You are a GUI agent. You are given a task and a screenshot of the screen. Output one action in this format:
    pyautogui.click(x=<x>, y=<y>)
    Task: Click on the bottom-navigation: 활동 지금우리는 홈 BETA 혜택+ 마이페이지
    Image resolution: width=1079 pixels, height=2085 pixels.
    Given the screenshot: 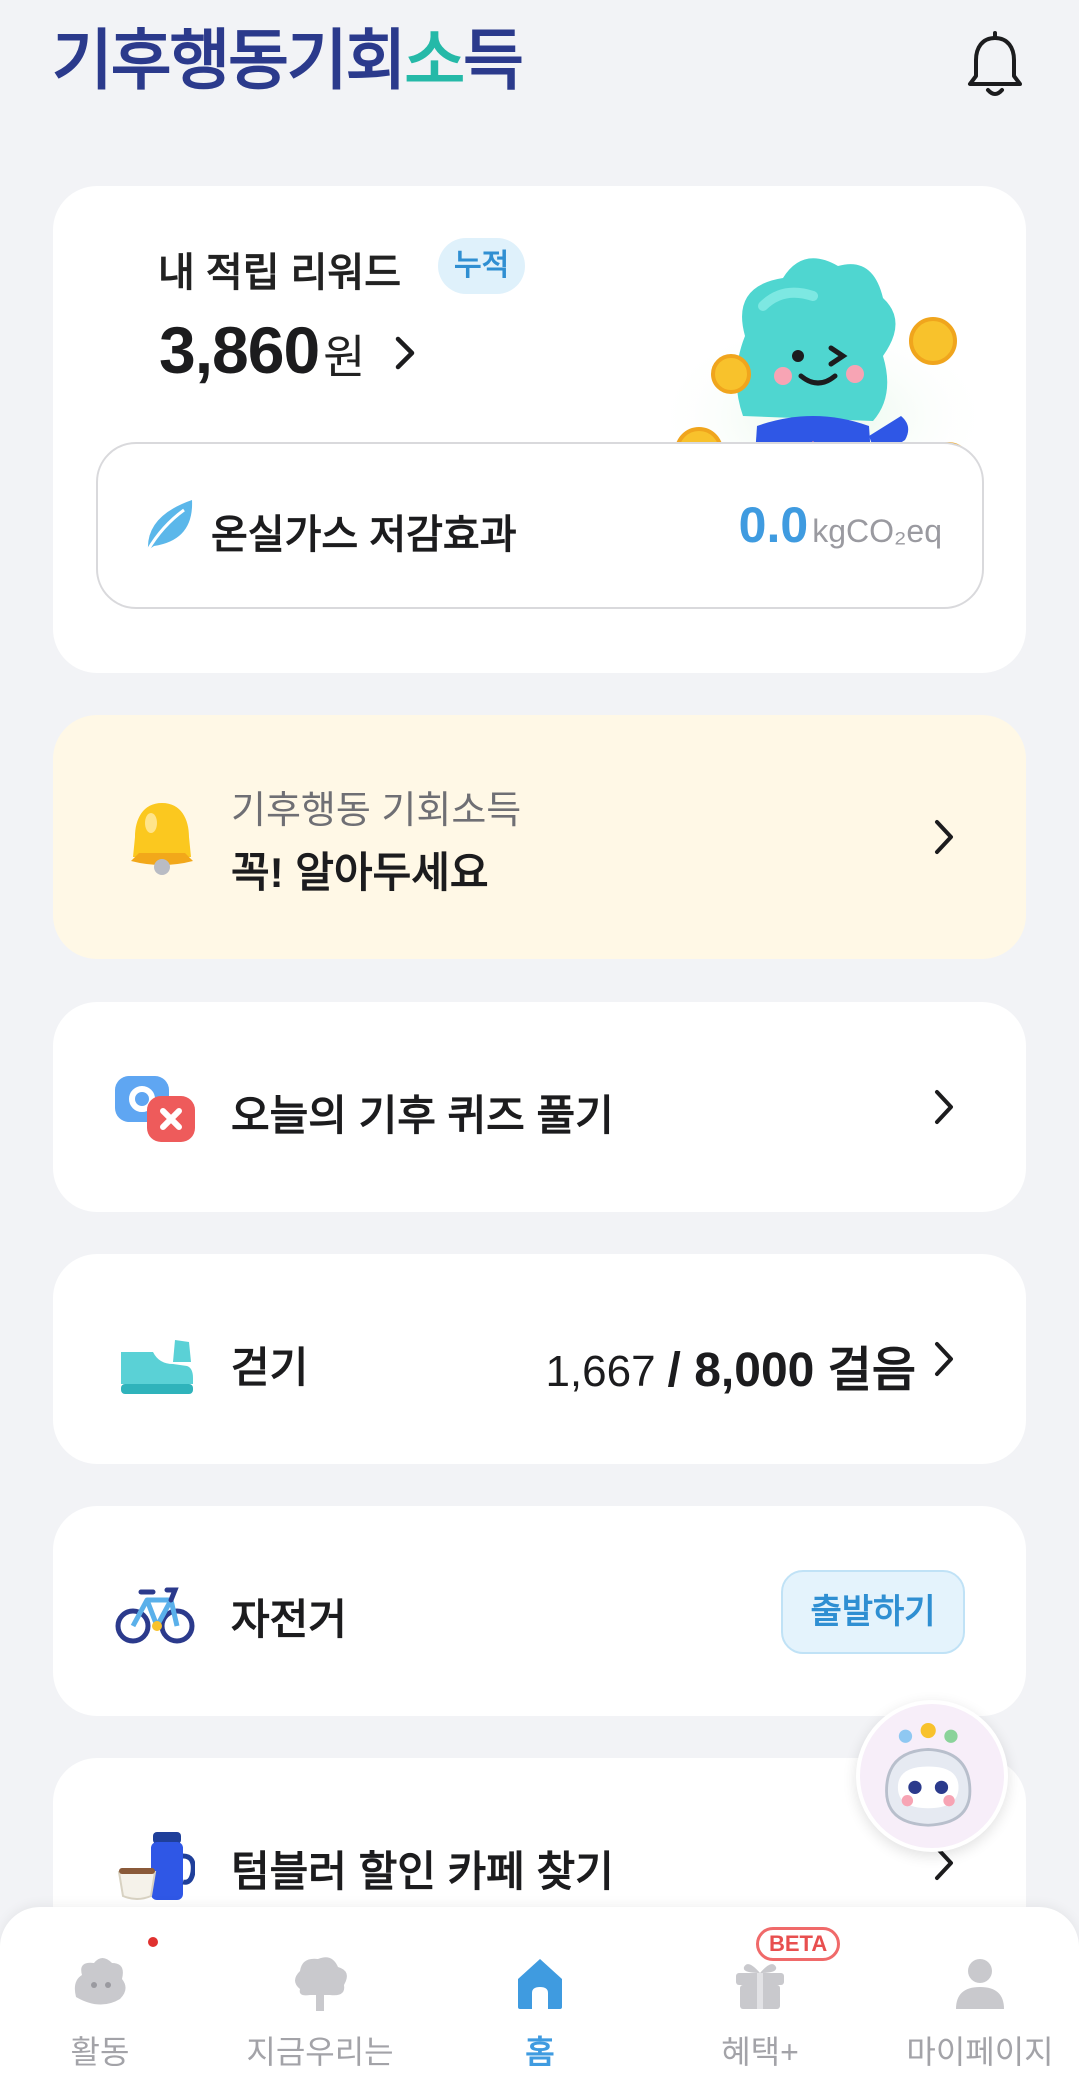 What is the action you would take?
    pyautogui.click(x=539, y=1996)
    